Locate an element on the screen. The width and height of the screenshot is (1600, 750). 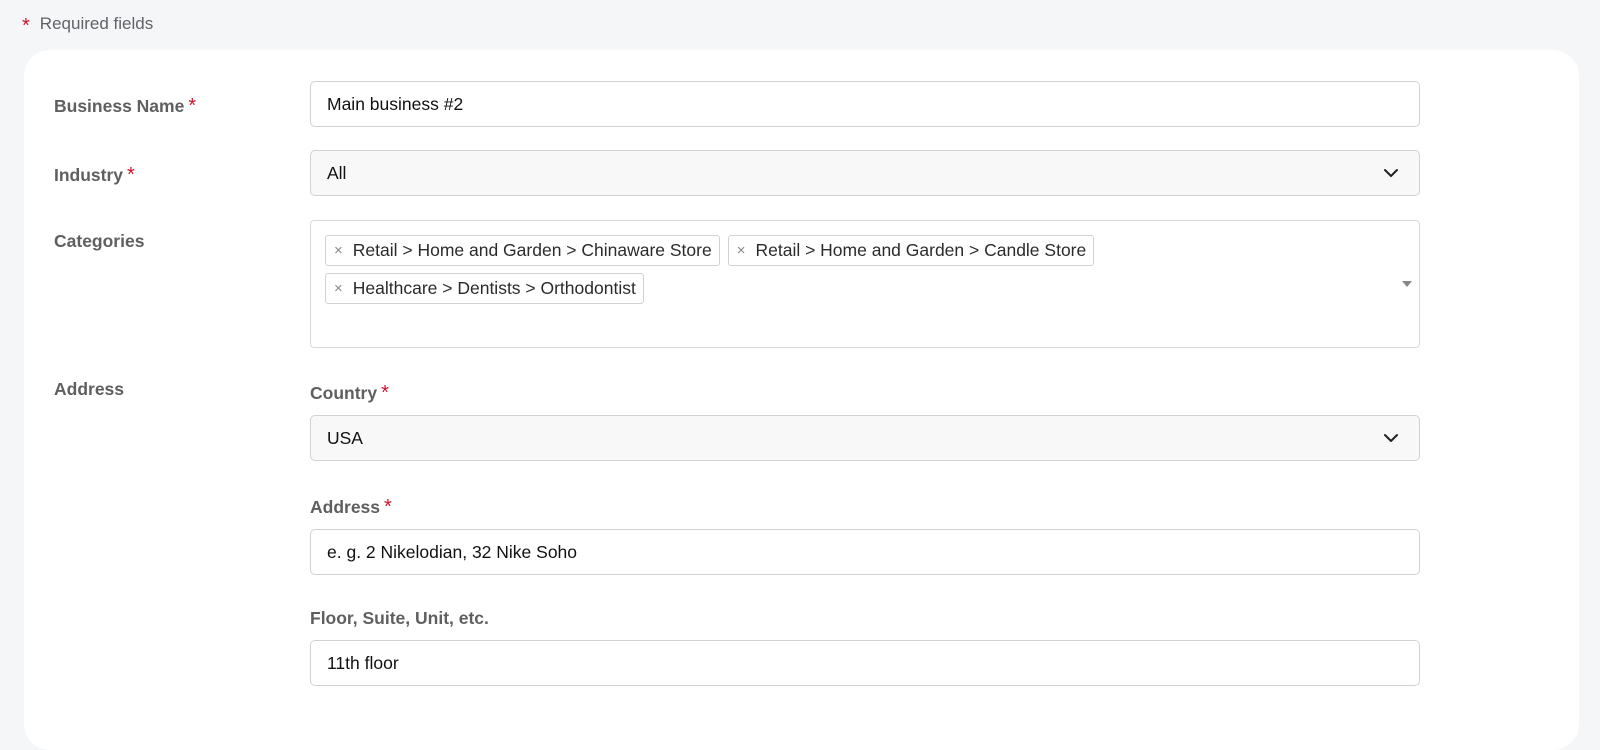
business-name-label: Business Name * is located at coordinates (125, 106).